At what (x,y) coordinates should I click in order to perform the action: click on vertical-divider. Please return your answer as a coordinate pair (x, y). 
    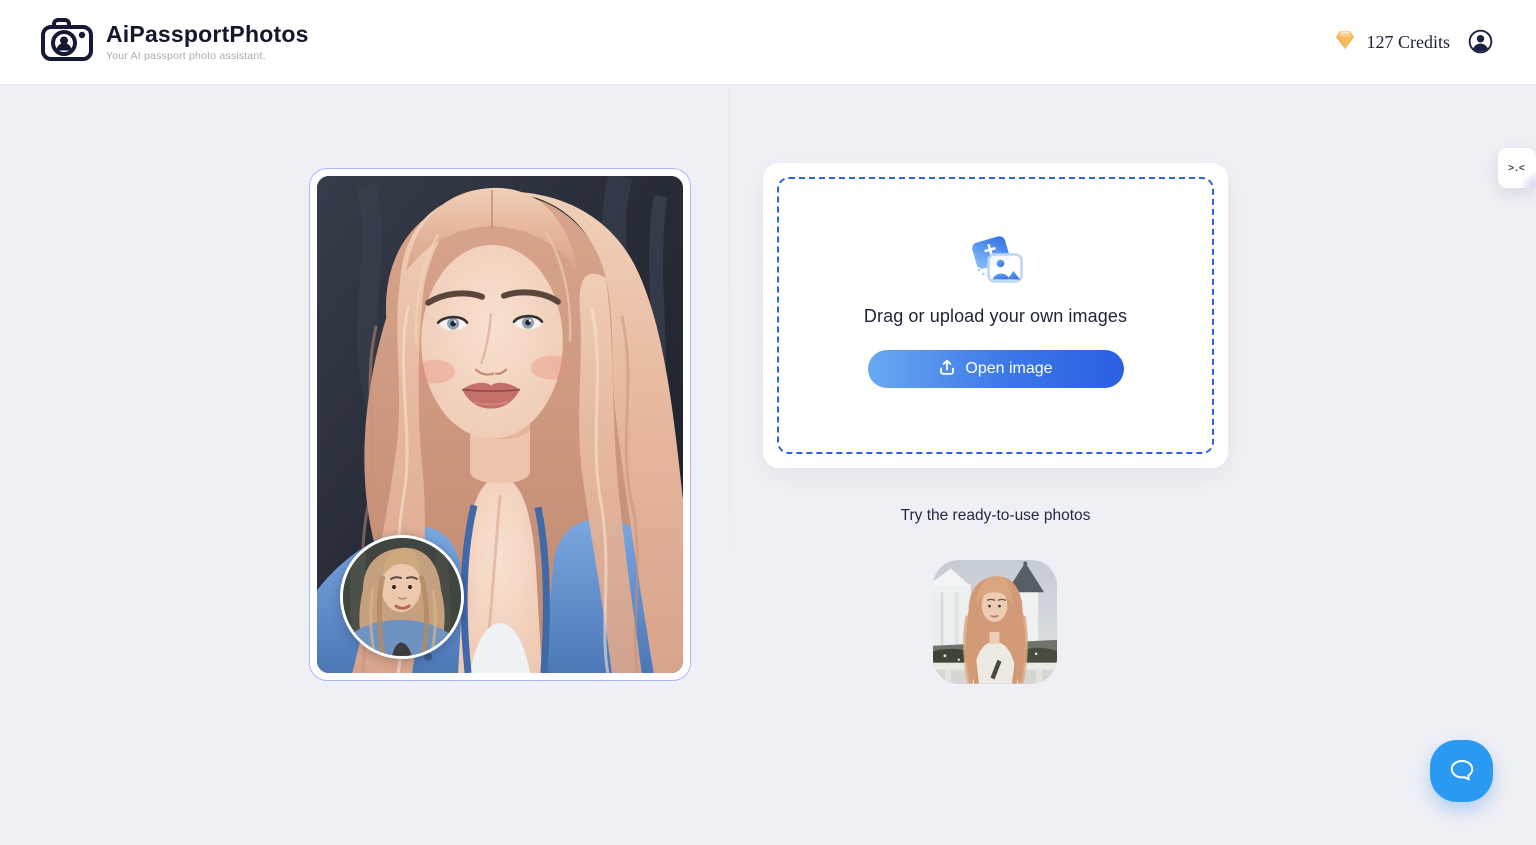
    Looking at the image, I should click on (729, 375).